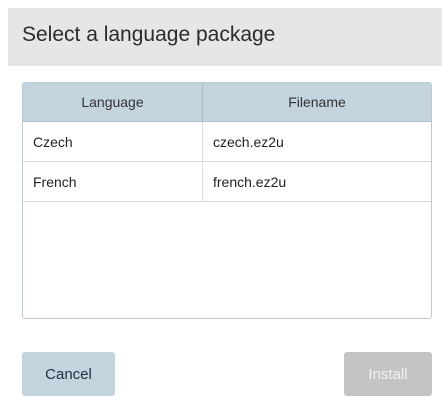 This screenshot has height=396, width=442. What do you see at coordinates (113, 181) in the screenshot?
I see `cell-language: French` at bounding box center [113, 181].